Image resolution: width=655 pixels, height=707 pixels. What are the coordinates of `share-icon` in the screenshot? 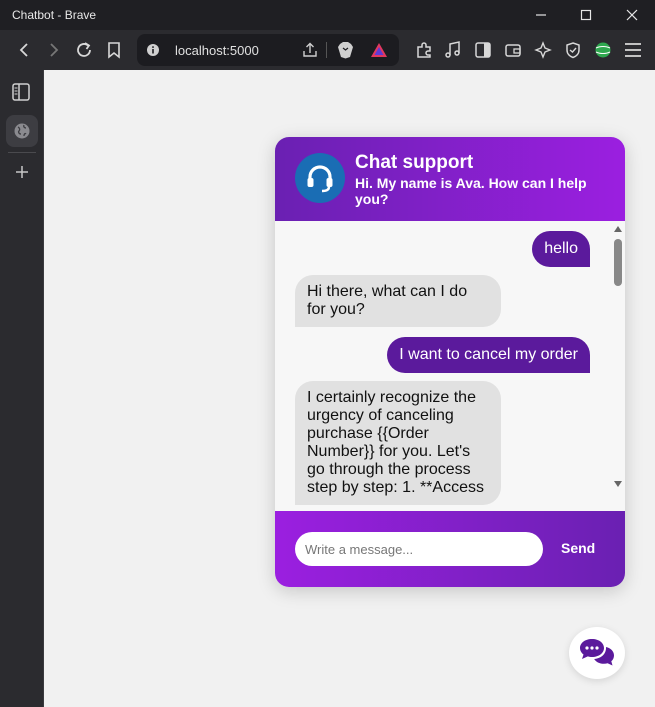 It's located at (310, 50).